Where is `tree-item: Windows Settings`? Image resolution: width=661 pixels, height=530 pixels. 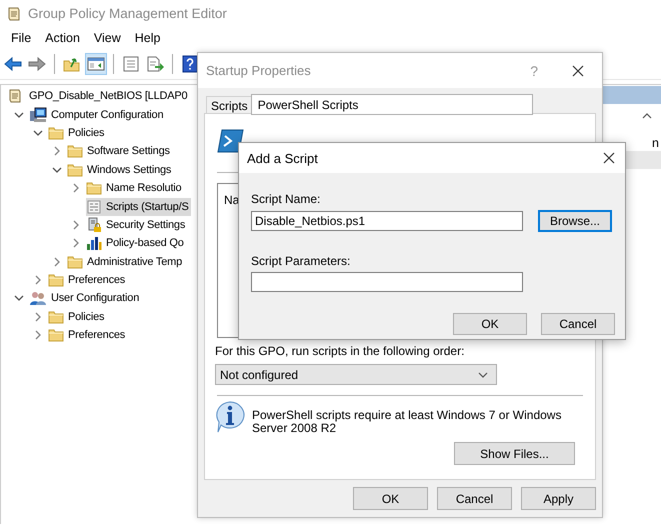
tree-item: Windows Settings is located at coordinates (120, 169).